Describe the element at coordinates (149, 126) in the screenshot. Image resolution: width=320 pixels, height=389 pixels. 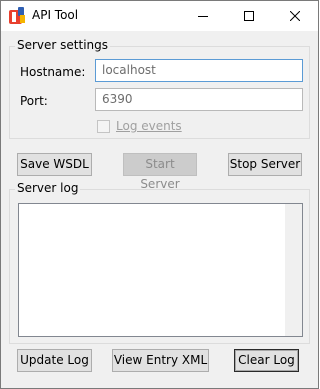
I see `log-events-label: Log events` at that location.